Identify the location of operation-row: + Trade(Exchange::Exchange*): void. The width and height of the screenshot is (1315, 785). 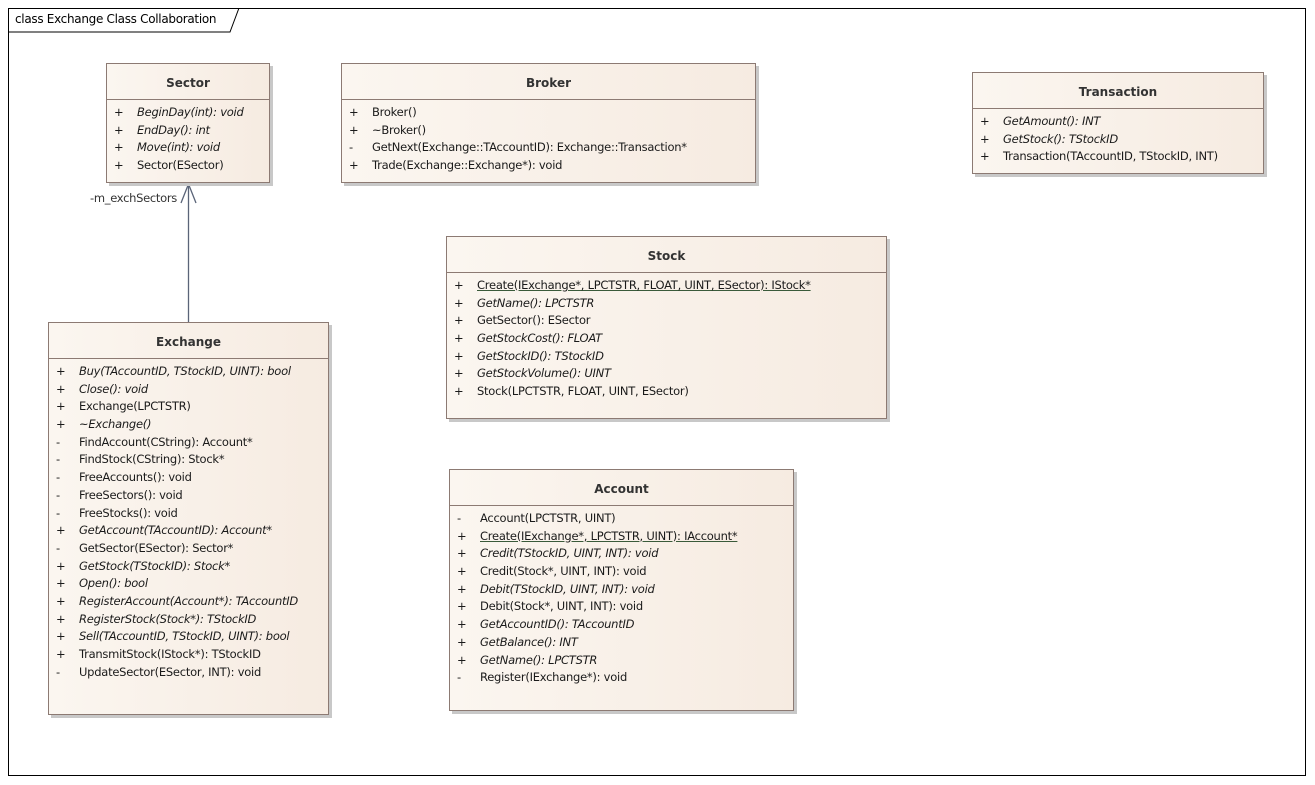
(548, 166).